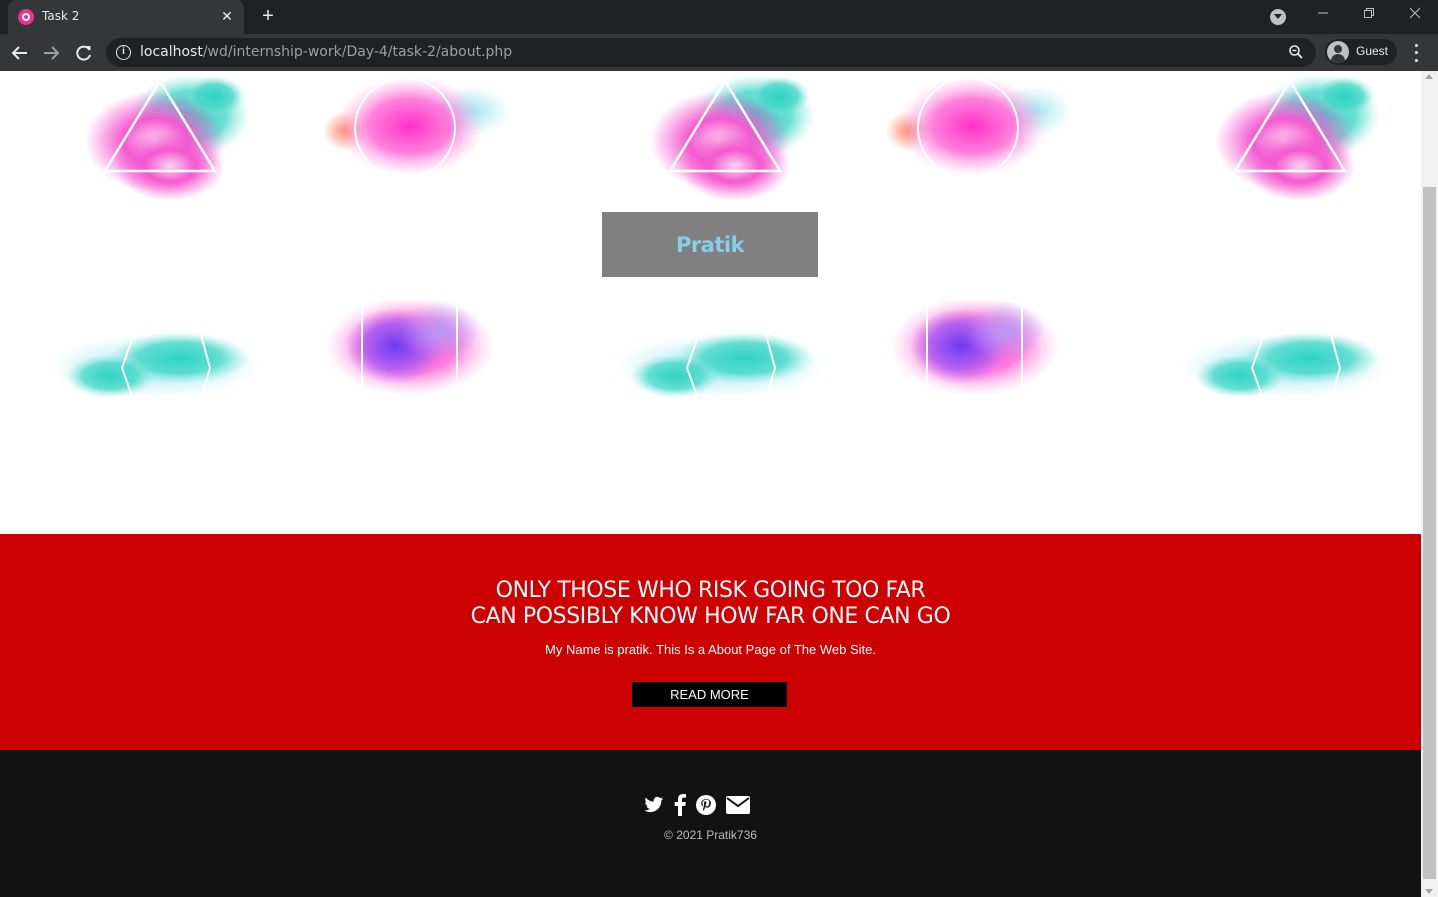 The image size is (1438, 897). Describe the element at coordinates (26, 17) in the screenshot. I see `favicon-icon` at that location.